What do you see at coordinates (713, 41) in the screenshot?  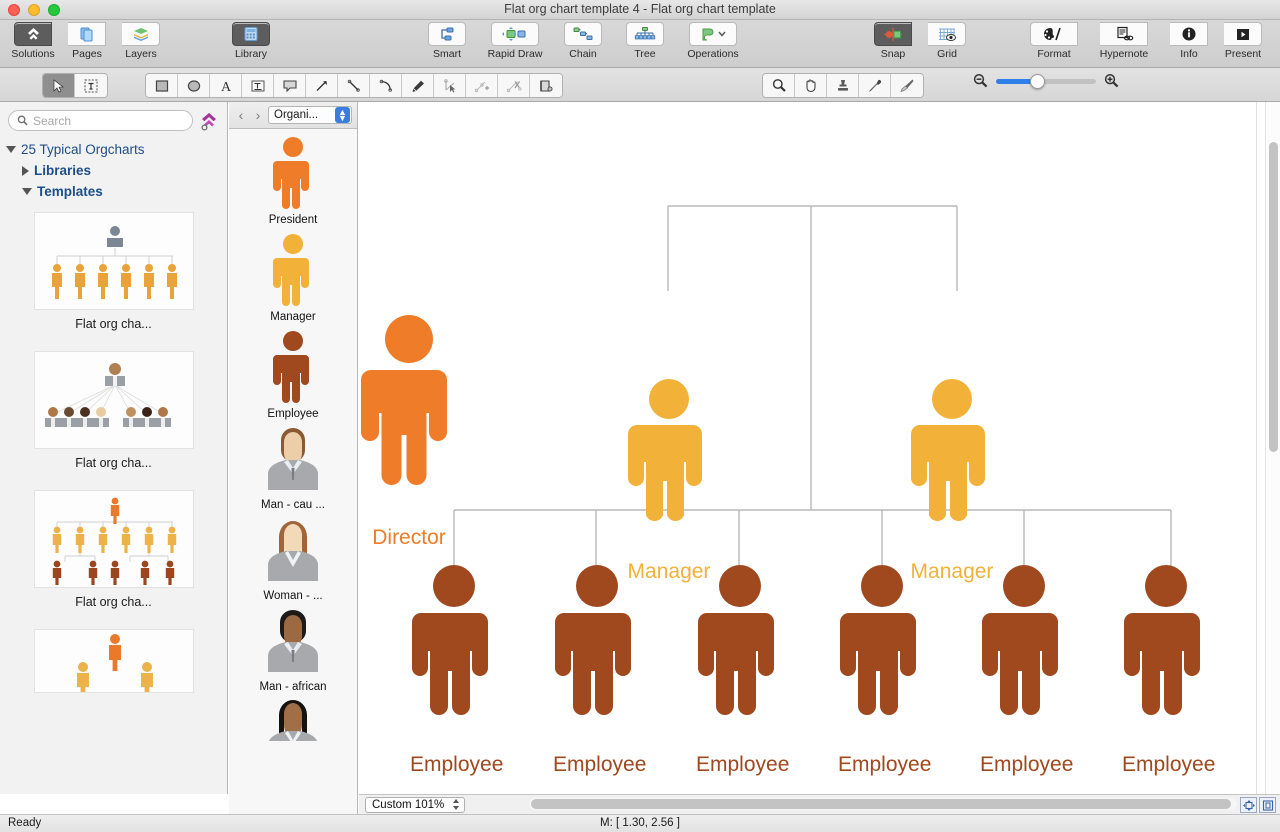 I see `toolbar-button-operations: Operations` at bounding box center [713, 41].